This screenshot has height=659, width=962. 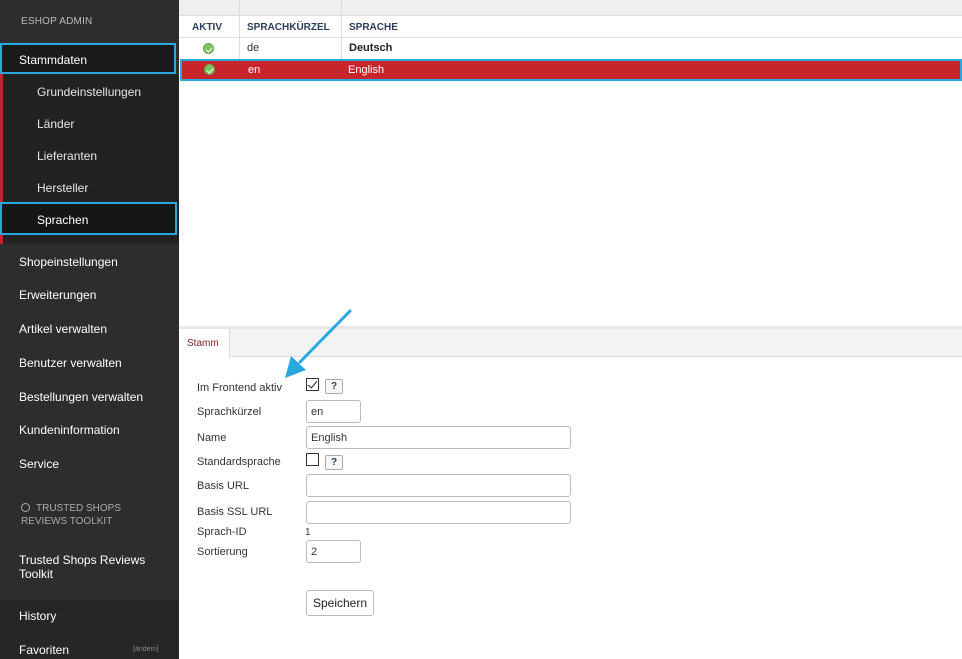 I want to click on lang-id-value: 1, so click(x=308, y=532).